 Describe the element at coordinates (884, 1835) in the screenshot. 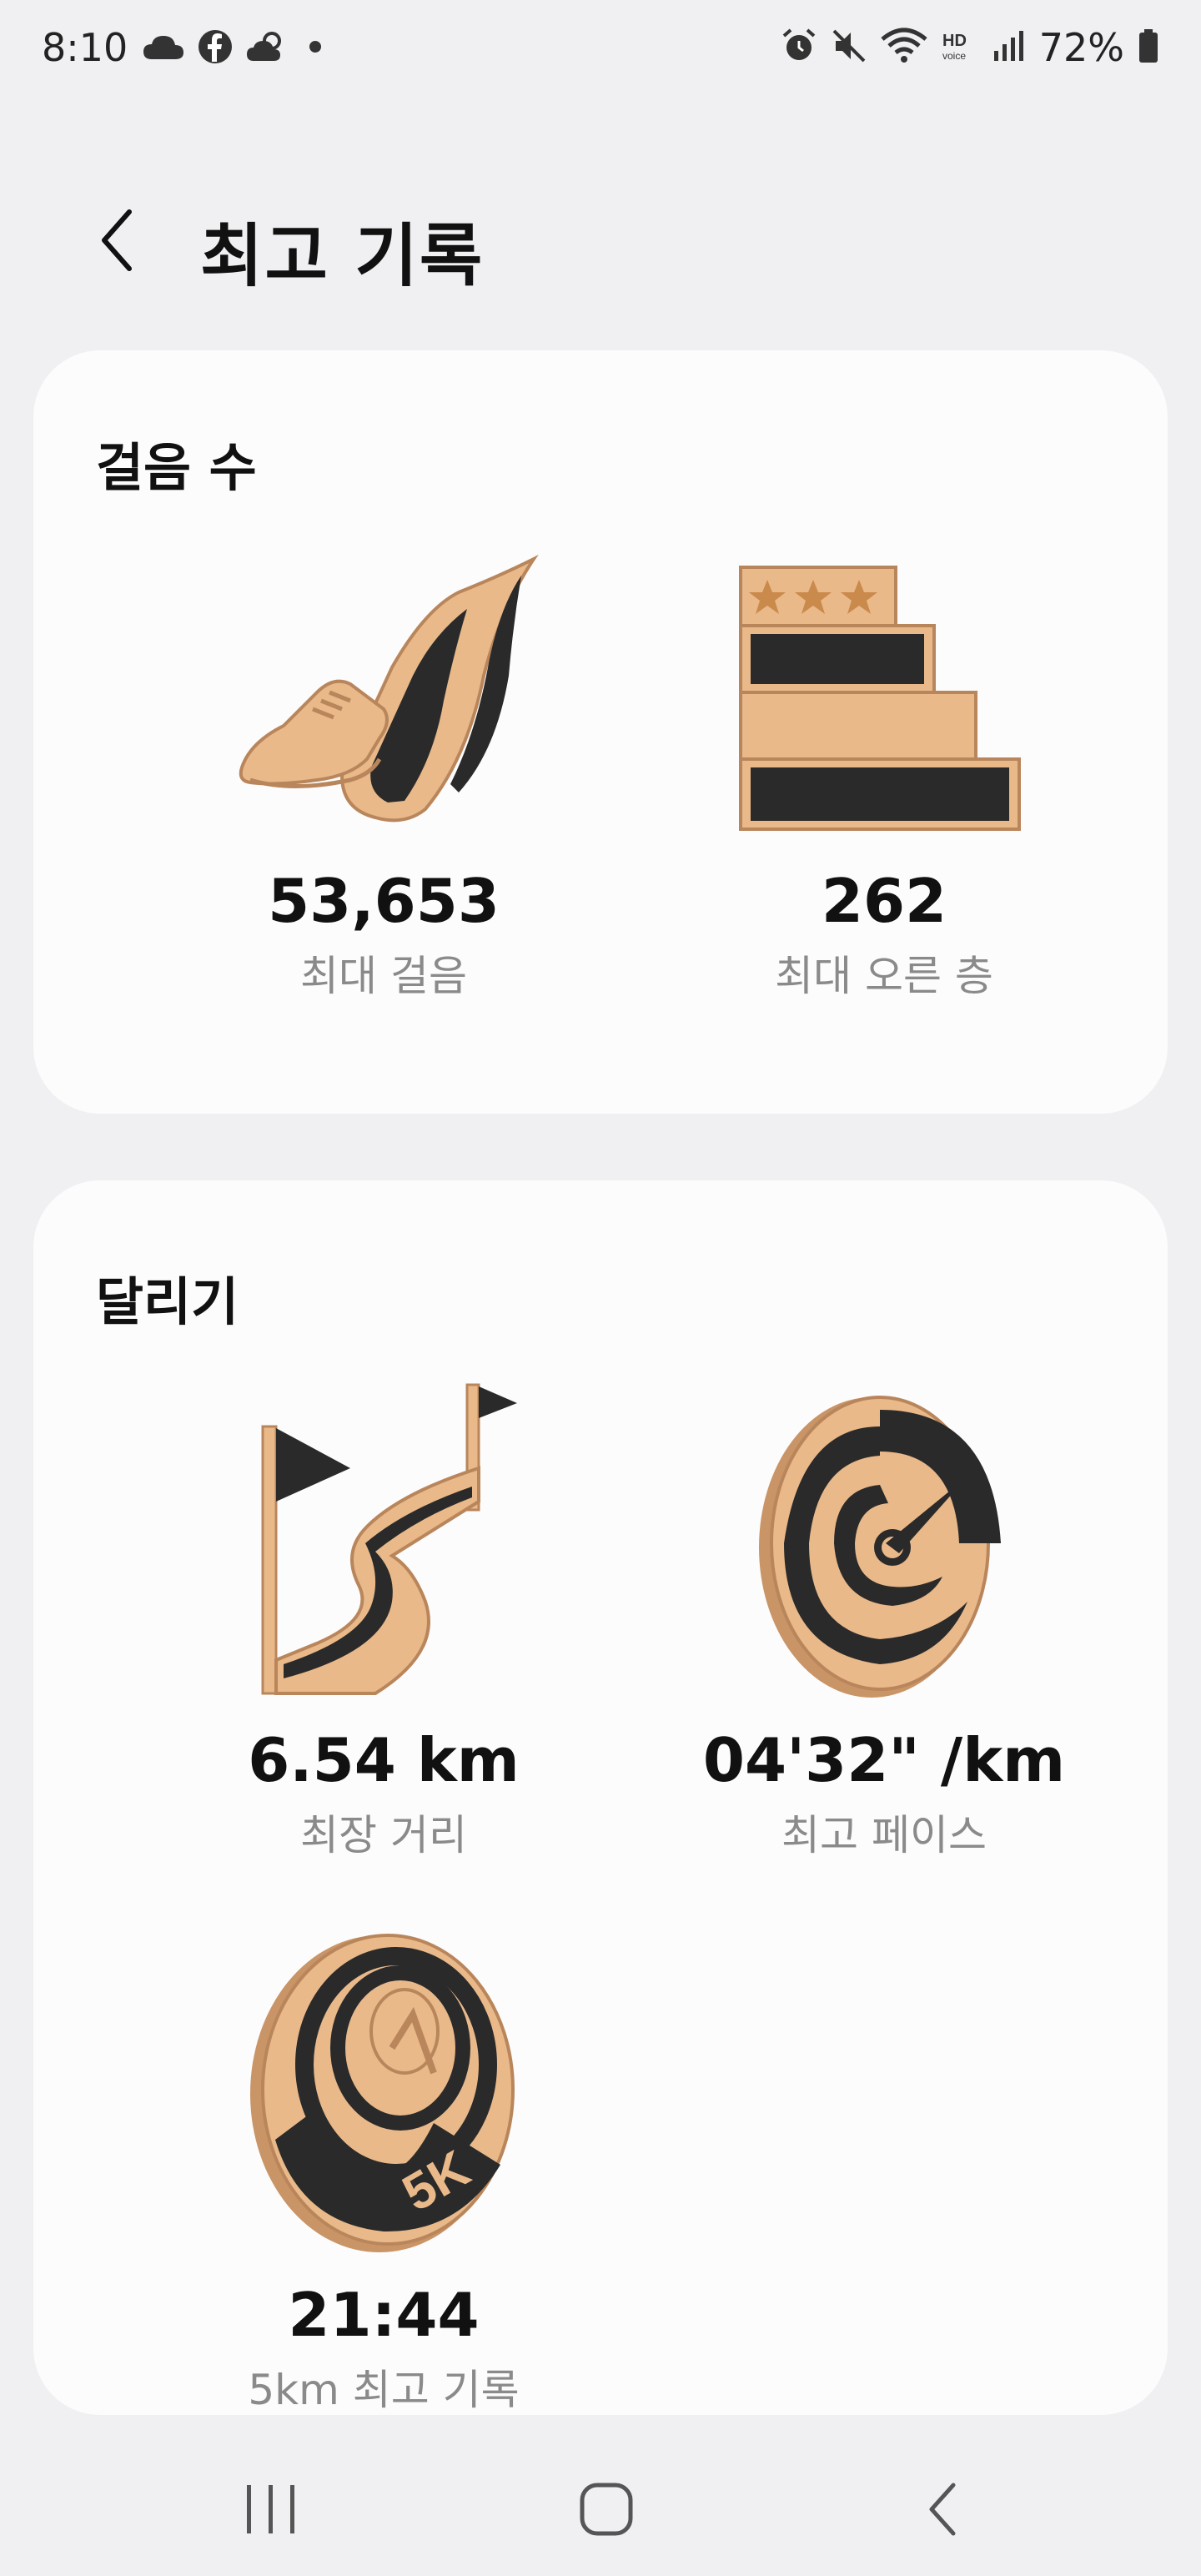

I see `best-pace-label: 최고 페이스` at that location.